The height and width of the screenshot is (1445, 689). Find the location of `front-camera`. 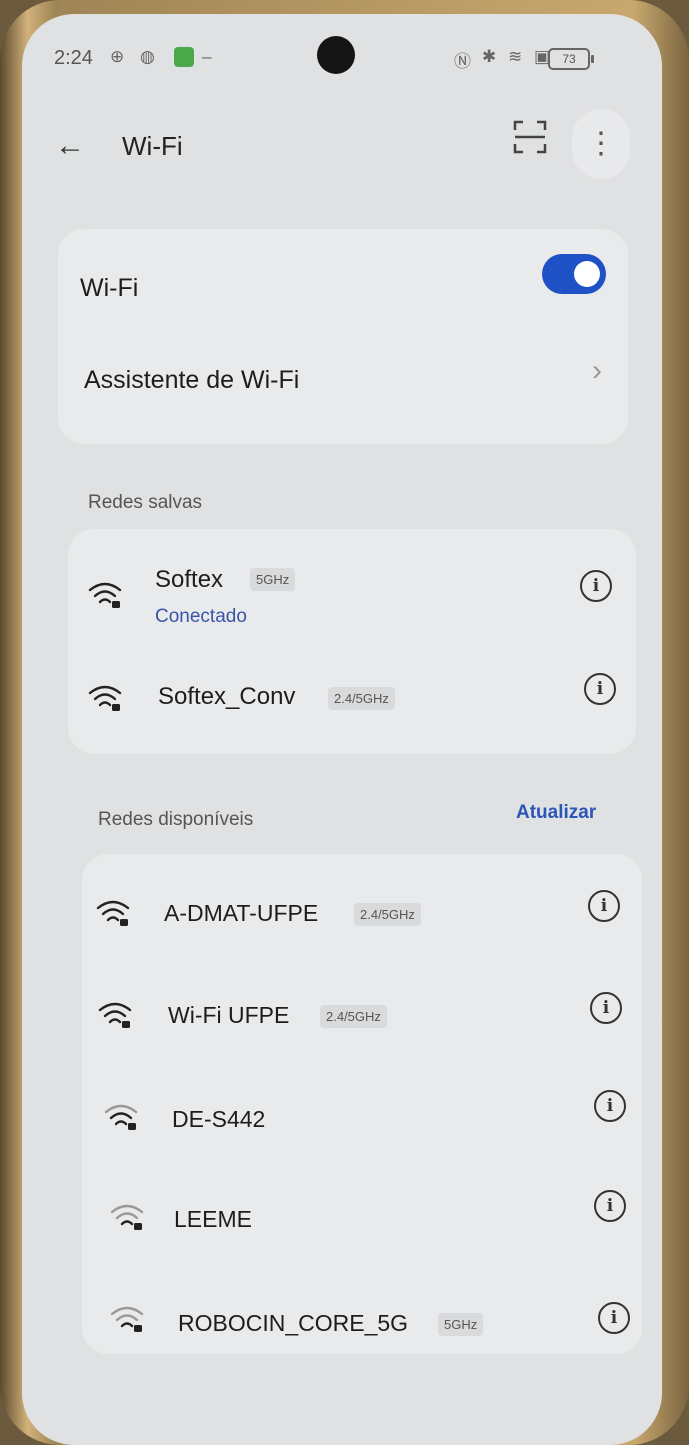

front-camera is located at coordinates (336, 55).